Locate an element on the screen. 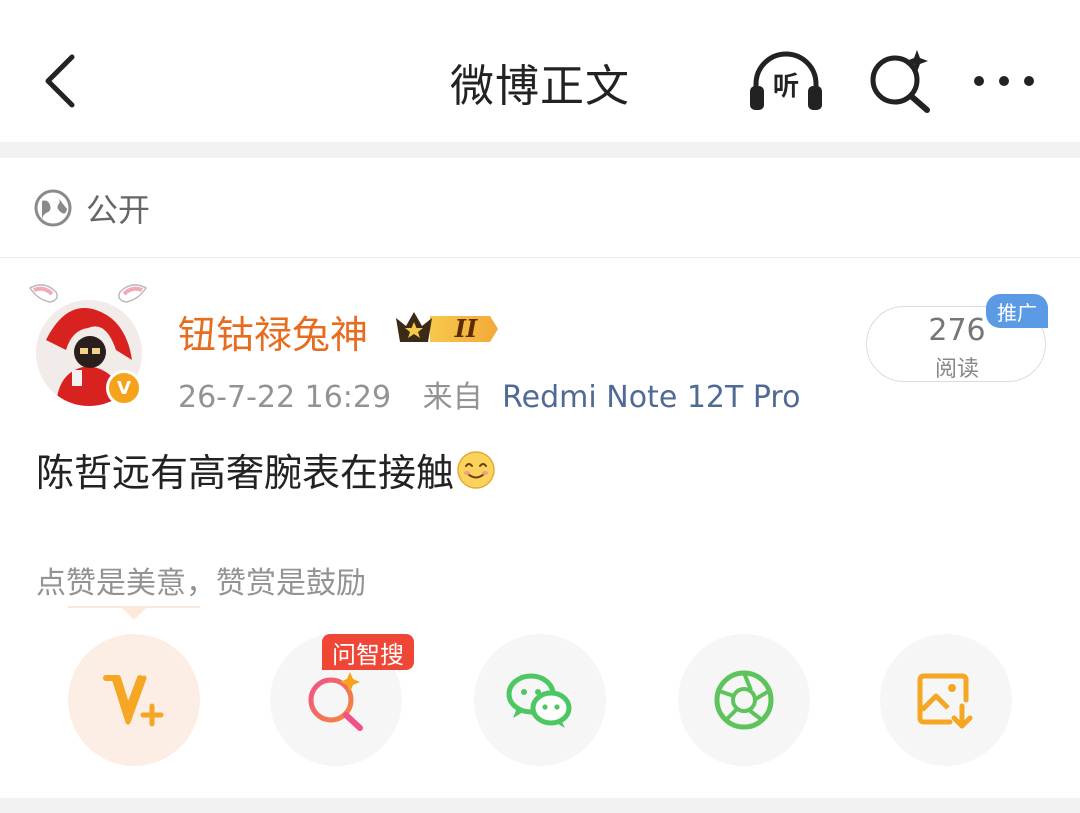  section-divider is located at coordinates (540, 150).